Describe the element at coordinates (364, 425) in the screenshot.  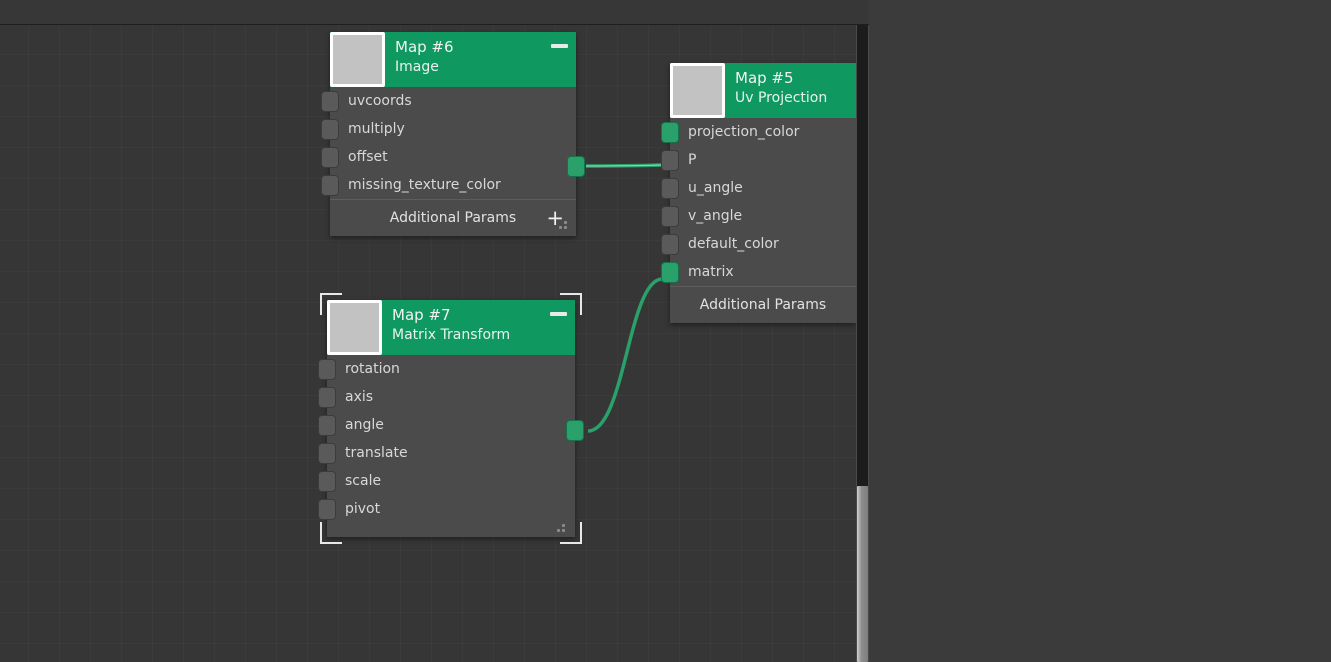
I see `port-label: angle` at that location.